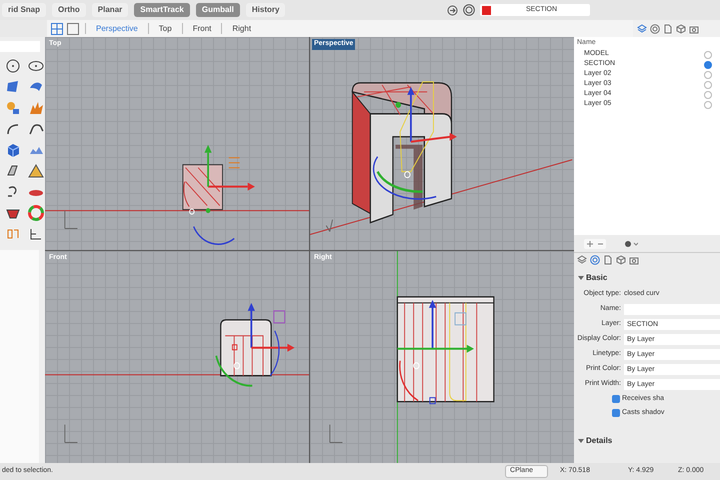 This screenshot has width=720, height=480. Describe the element at coordinates (486, 10) in the screenshot. I see `layer-color-swatch` at that location.